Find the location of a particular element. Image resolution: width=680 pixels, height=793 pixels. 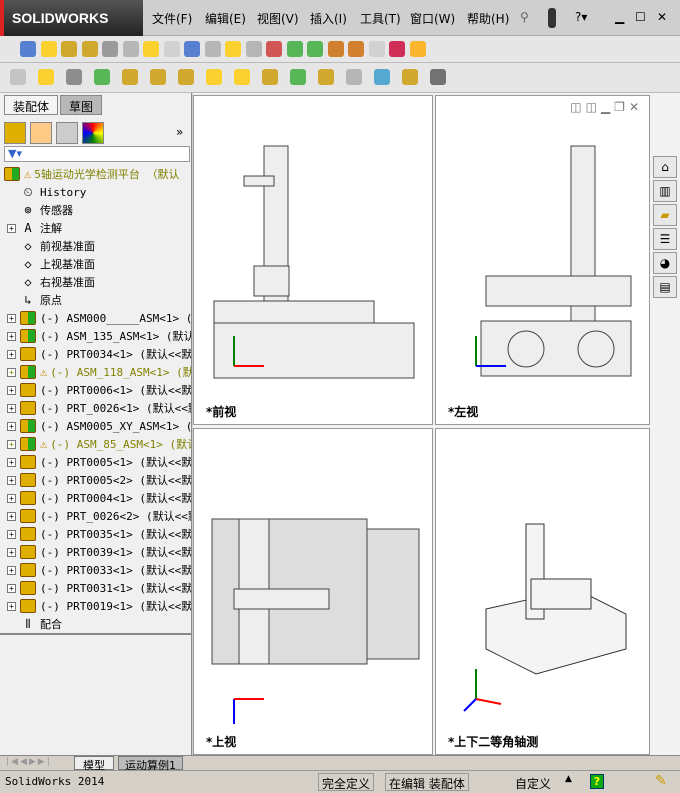

tree-item: + (-) ASM000_____ASM<1> (默认 is located at coordinates (95, 318).